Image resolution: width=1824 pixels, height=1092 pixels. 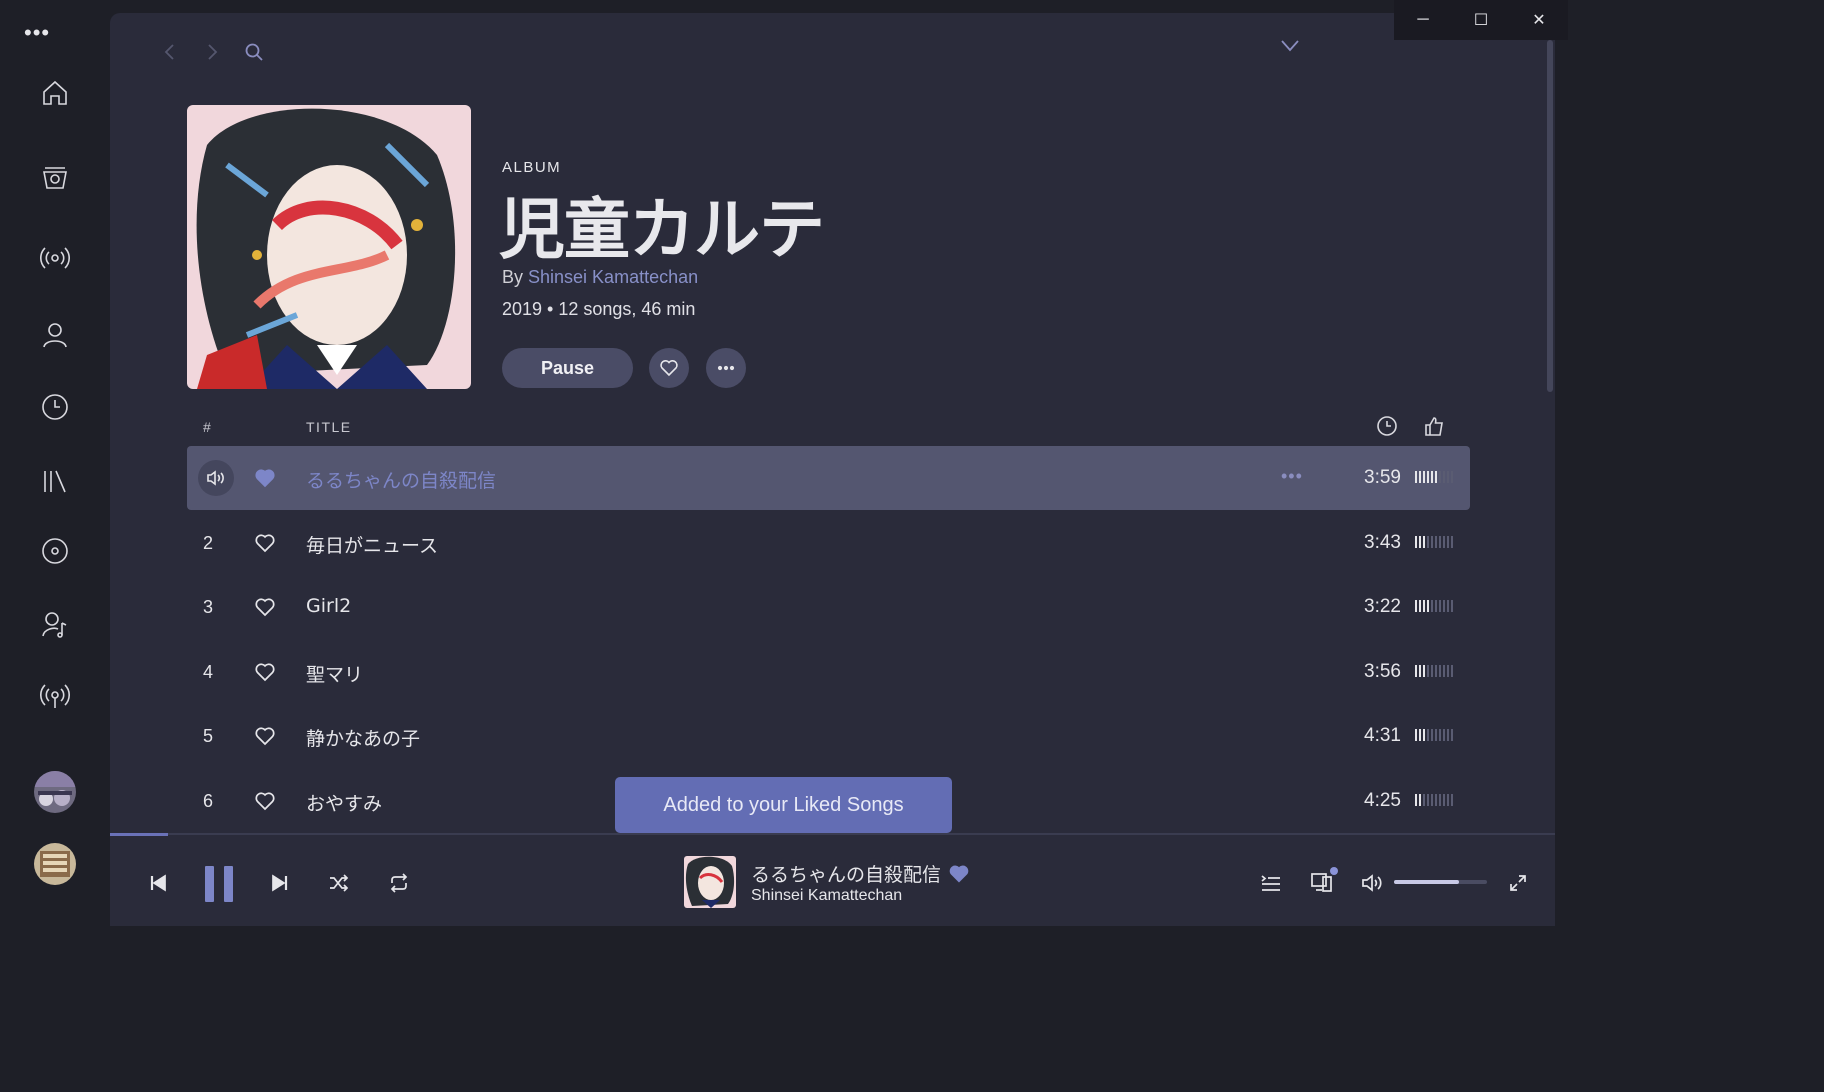 I want to click on pause-button: Pause, so click(x=567, y=368).